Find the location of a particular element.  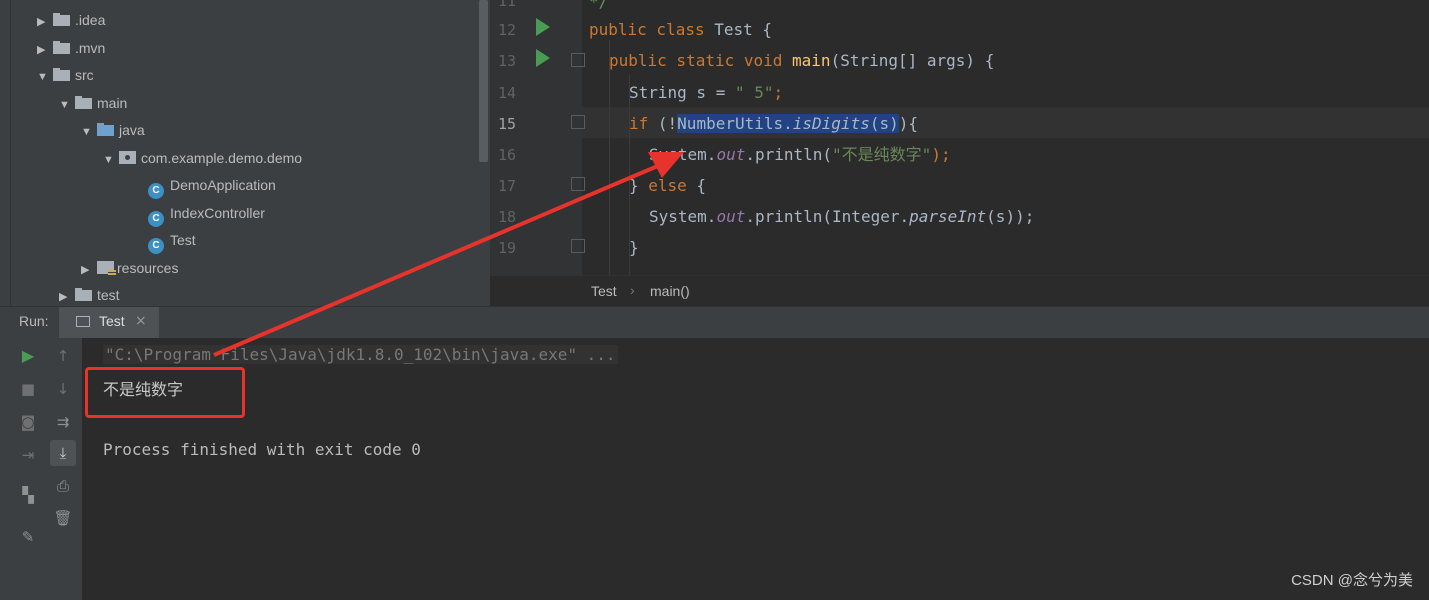

tree-item-test-folder: ▶ test is located at coordinates (89, 294).